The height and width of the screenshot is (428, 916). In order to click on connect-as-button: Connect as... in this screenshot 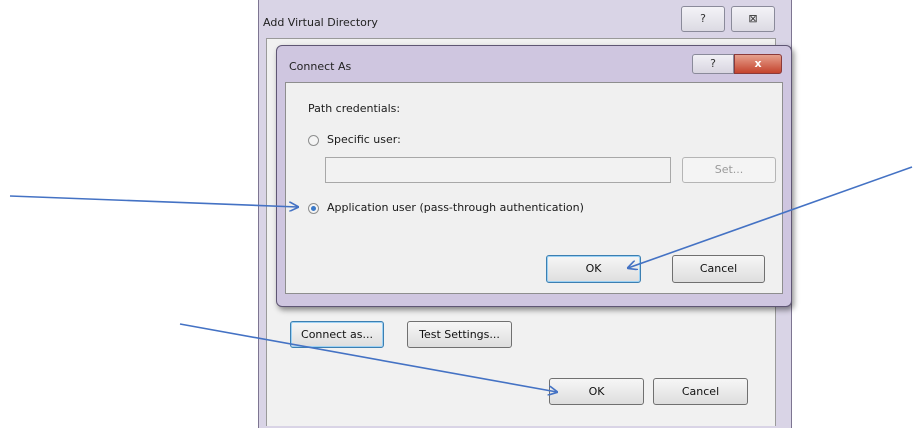, I will do `click(337, 334)`.